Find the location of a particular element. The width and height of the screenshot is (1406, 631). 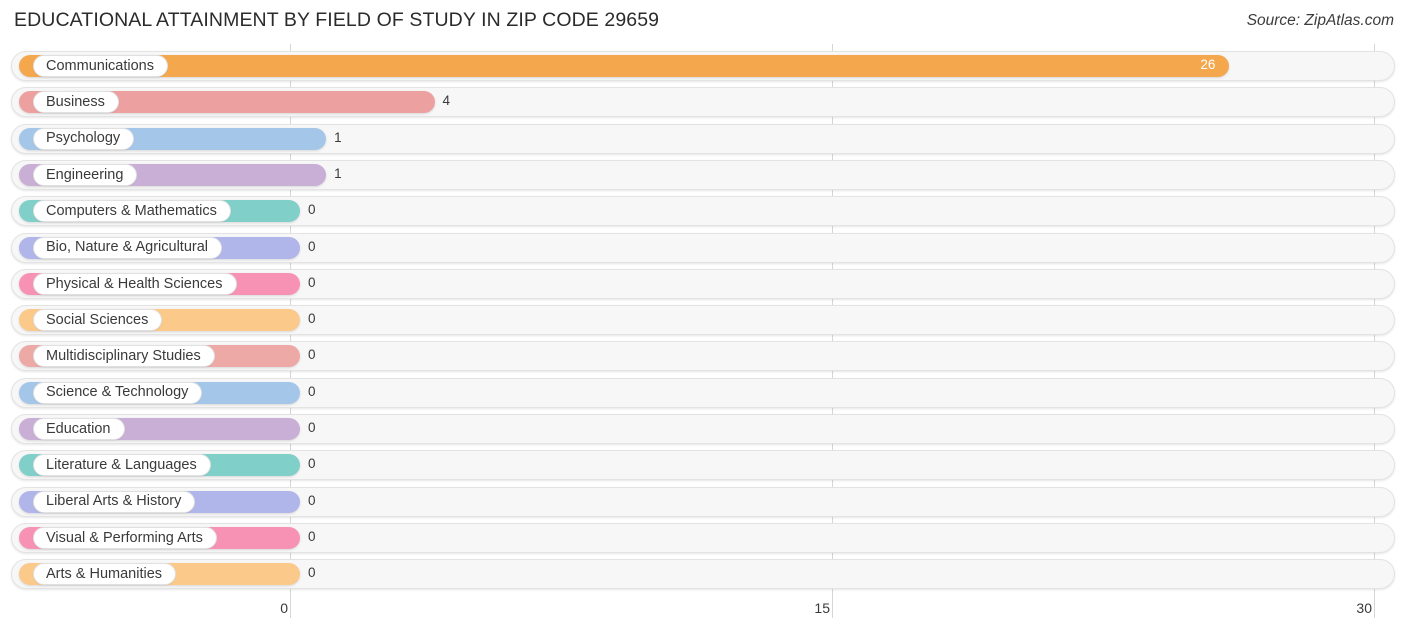

category-label-pill: Physical & Health Sciences is located at coordinates (135, 283).